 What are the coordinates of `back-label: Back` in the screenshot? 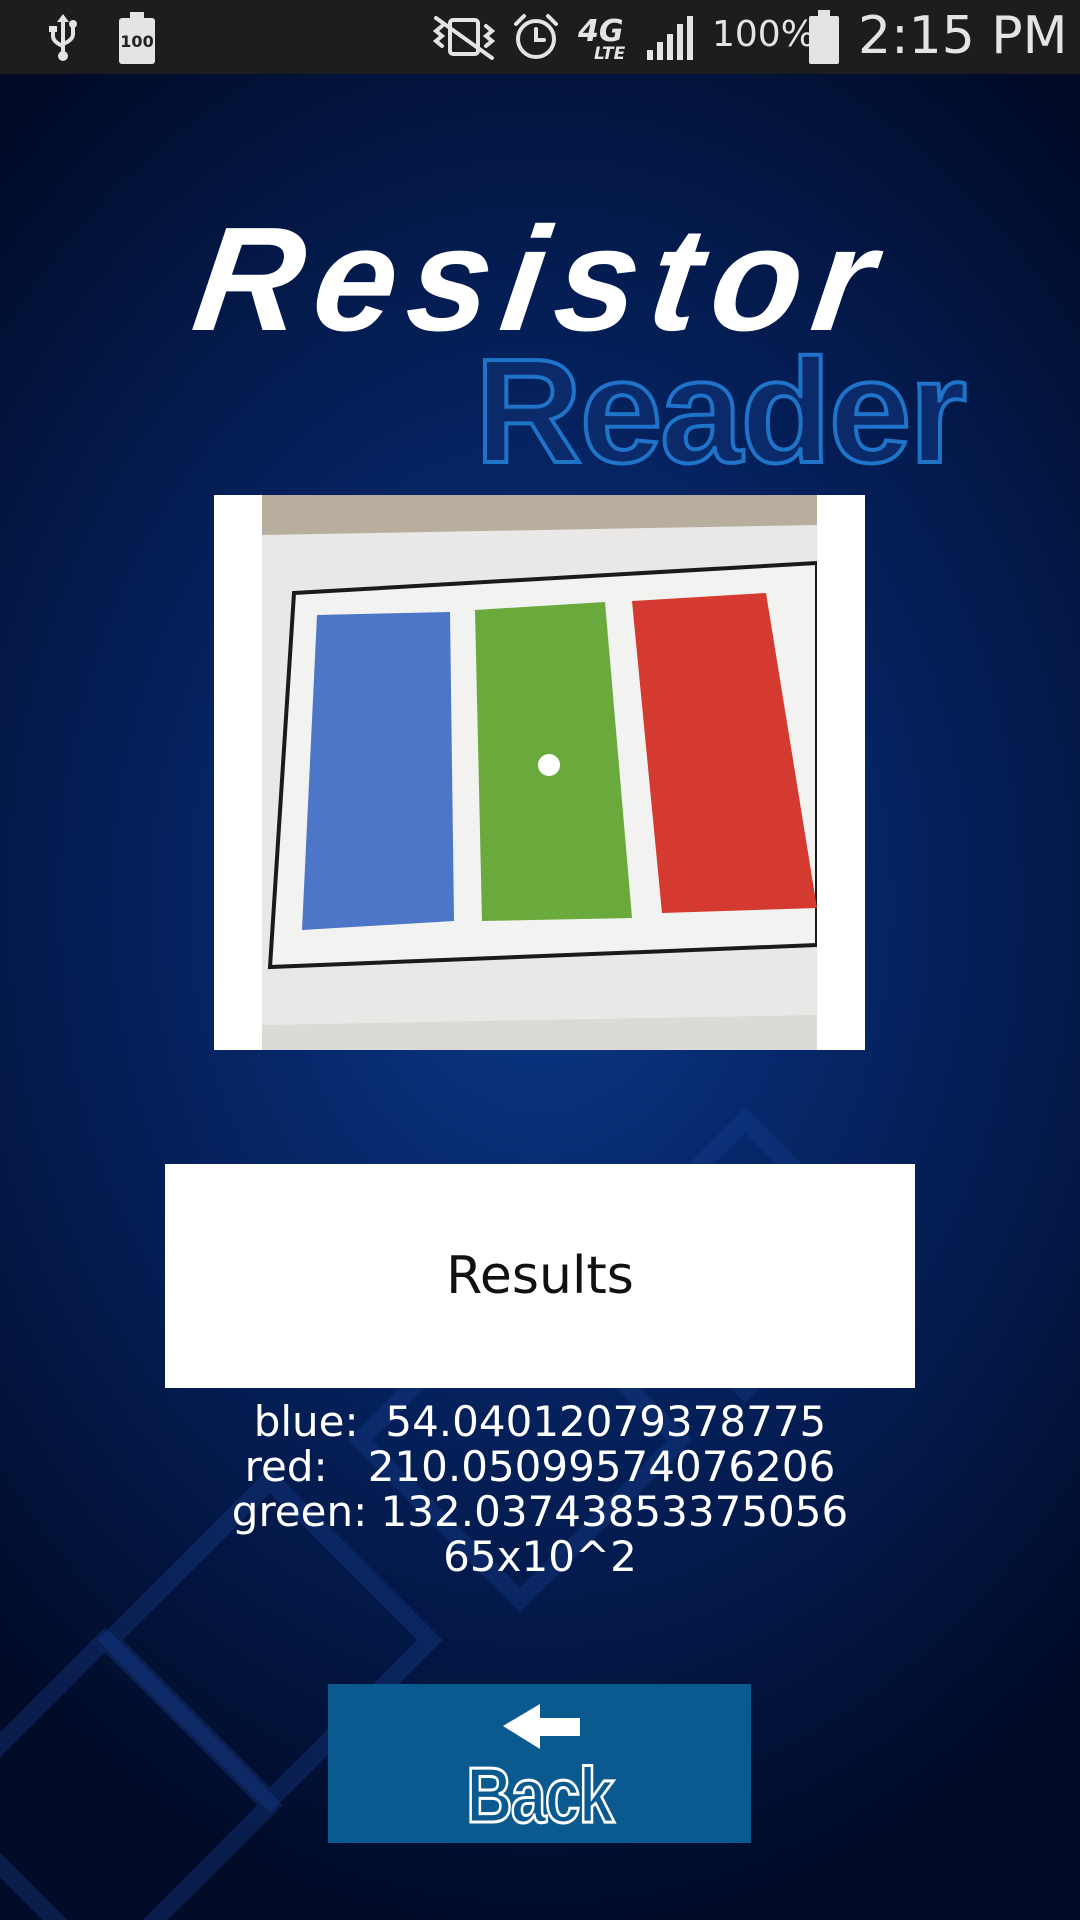 It's located at (540, 1795).